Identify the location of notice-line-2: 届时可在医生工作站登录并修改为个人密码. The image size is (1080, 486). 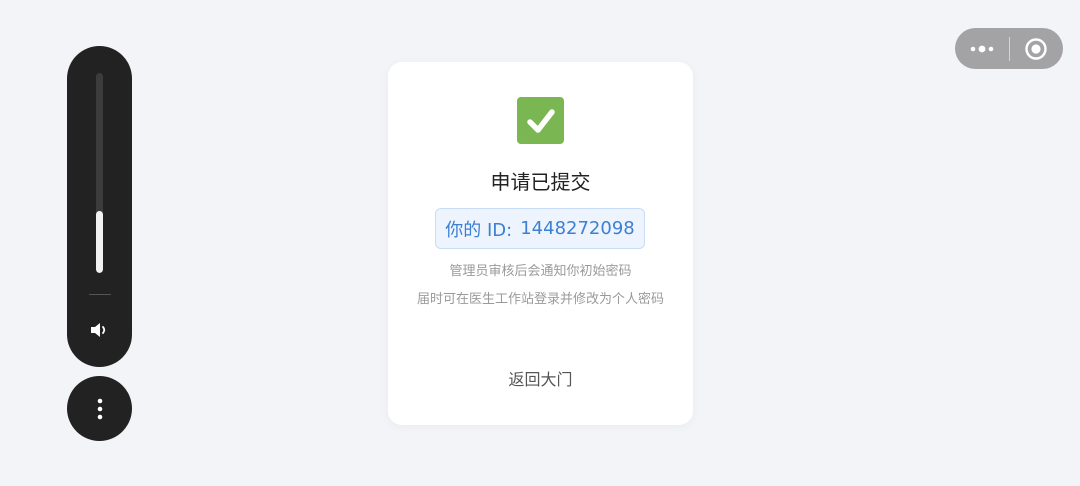
(540, 299).